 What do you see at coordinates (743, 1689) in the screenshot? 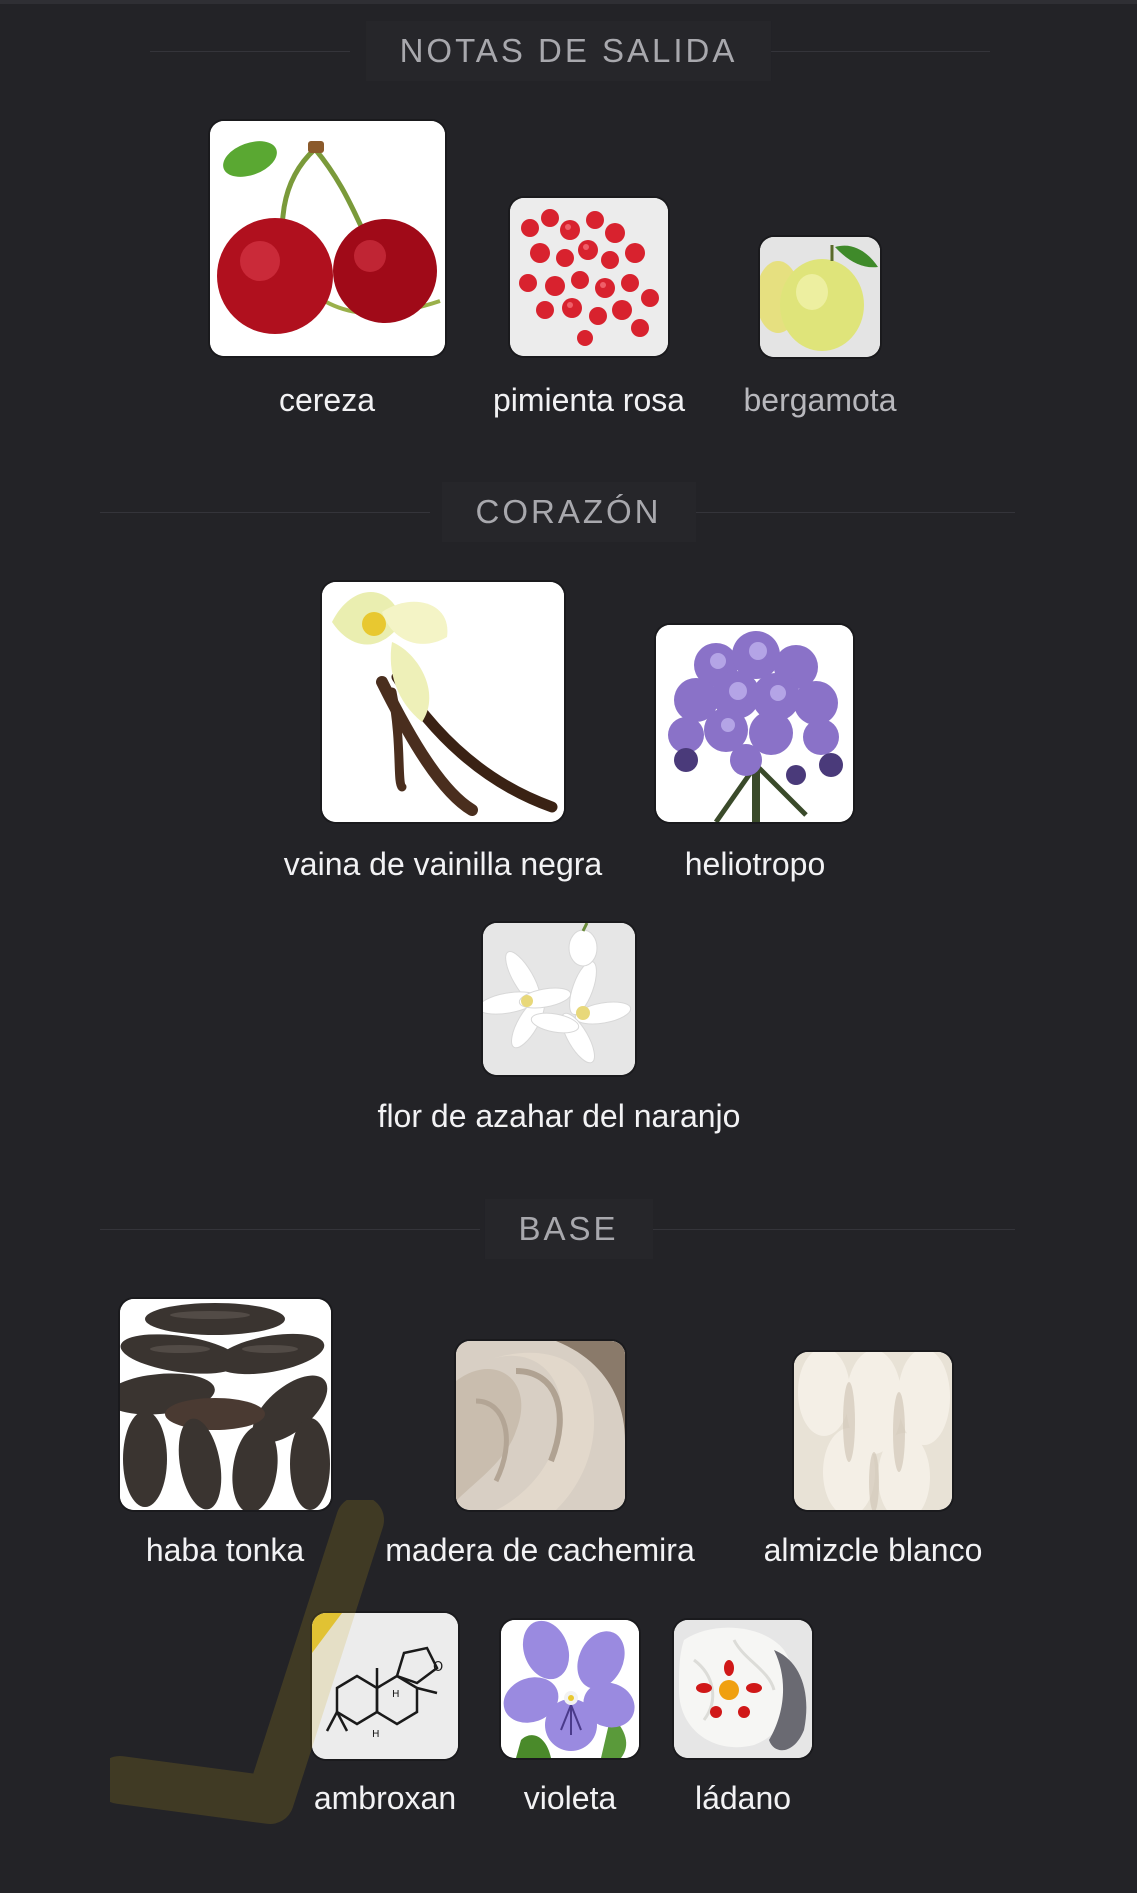
I see `labdanum-image` at bounding box center [743, 1689].